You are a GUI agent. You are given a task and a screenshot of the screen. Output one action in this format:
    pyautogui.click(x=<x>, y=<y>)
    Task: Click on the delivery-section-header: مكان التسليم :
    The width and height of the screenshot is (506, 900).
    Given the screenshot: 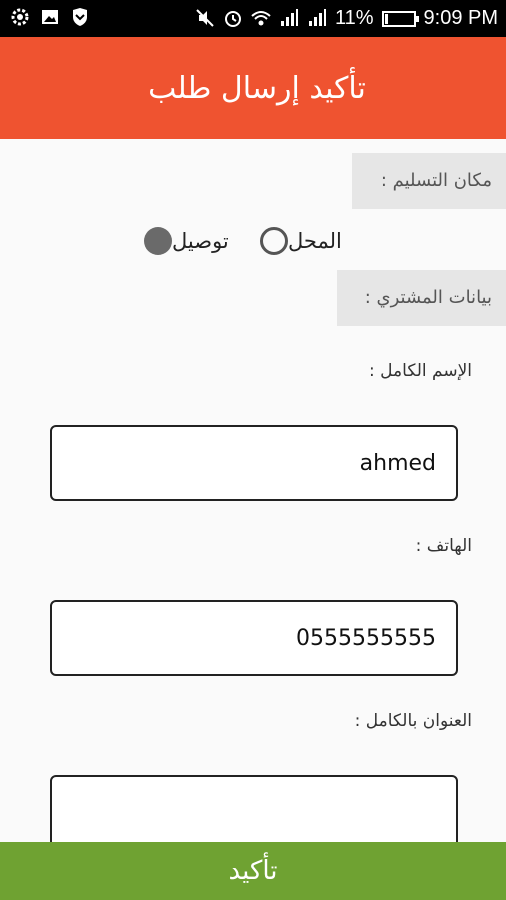 What is the action you would take?
    pyautogui.click(x=429, y=181)
    